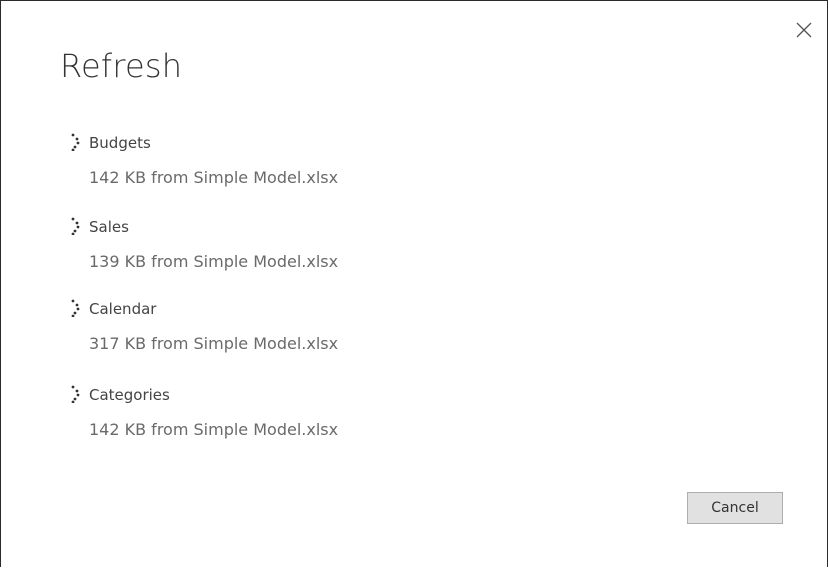 This screenshot has height=568, width=828. I want to click on close-button, so click(804, 30).